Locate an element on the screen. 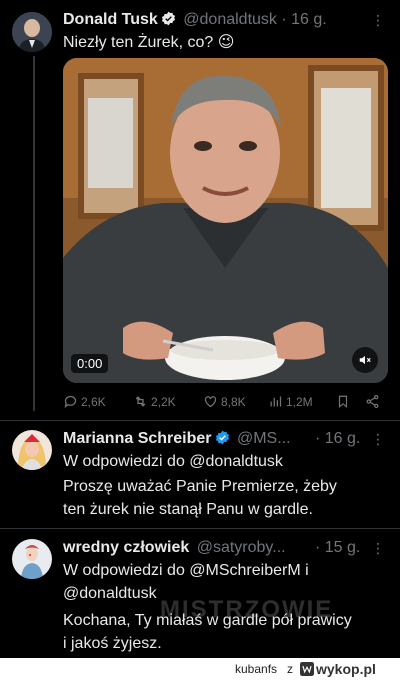  mute-button is located at coordinates (365, 360).